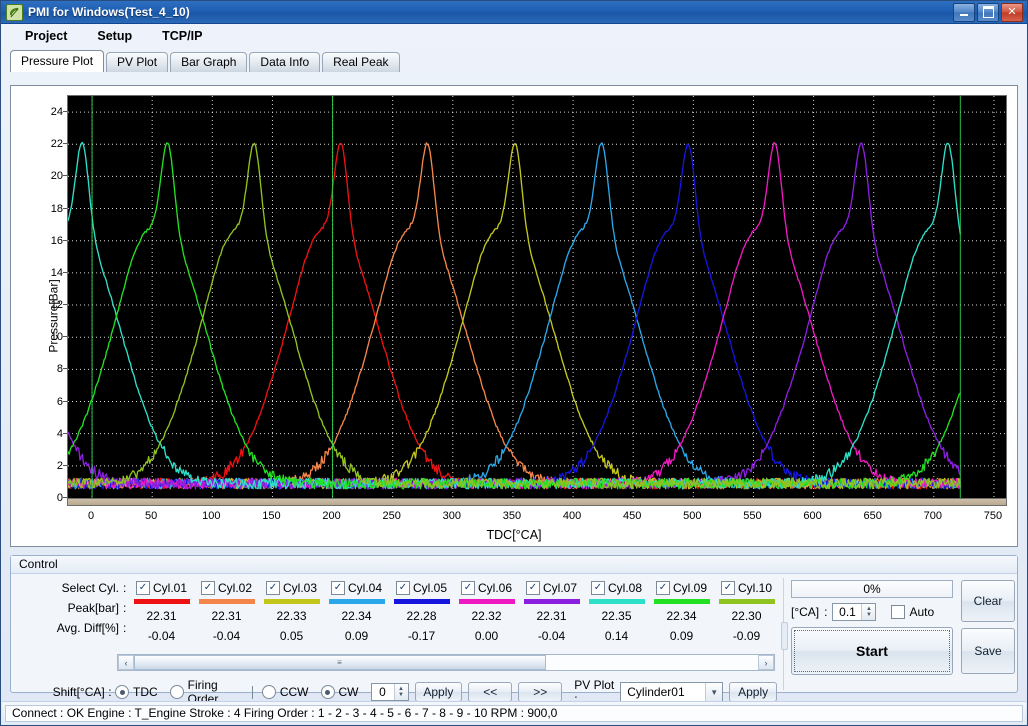  Describe the element at coordinates (56, 305) in the screenshot. I see `y-tick-label: 12` at that location.